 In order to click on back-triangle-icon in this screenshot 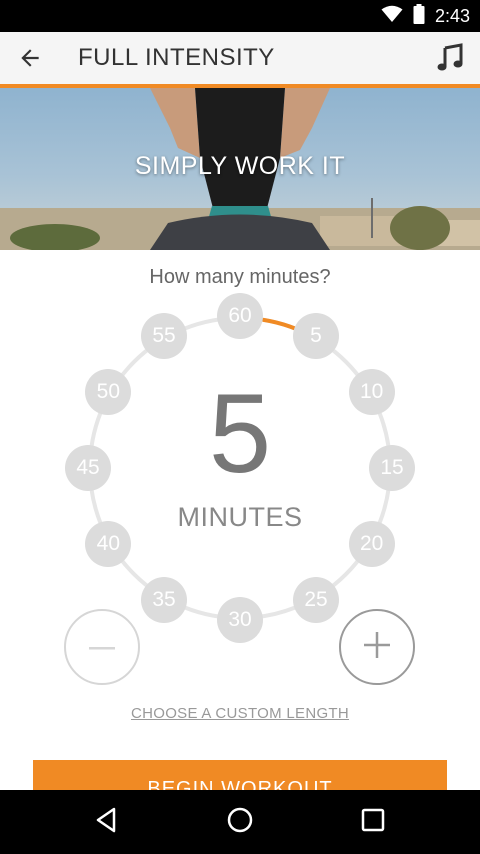, I will do `click(106, 822)`.